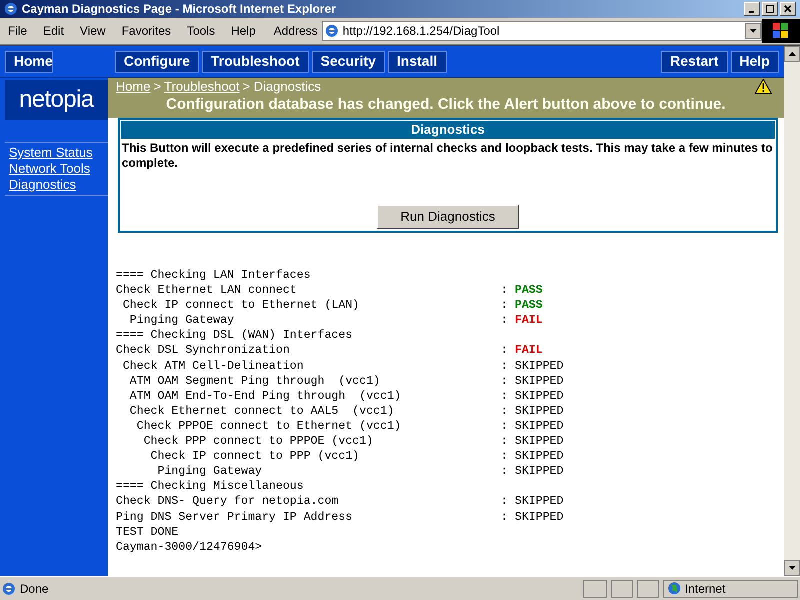 Image resolution: width=800 pixels, height=600 pixels. I want to click on nav-tab: Home, so click(29, 61).